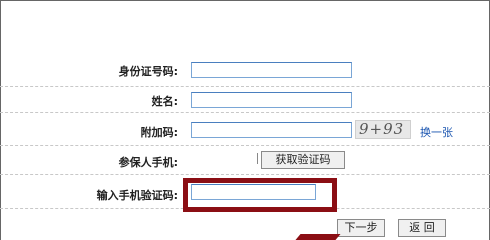 The image size is (490, 240). Describe the element at coordinates (318, 237) in the screenshot. I see `annotation-arrow` at that location.